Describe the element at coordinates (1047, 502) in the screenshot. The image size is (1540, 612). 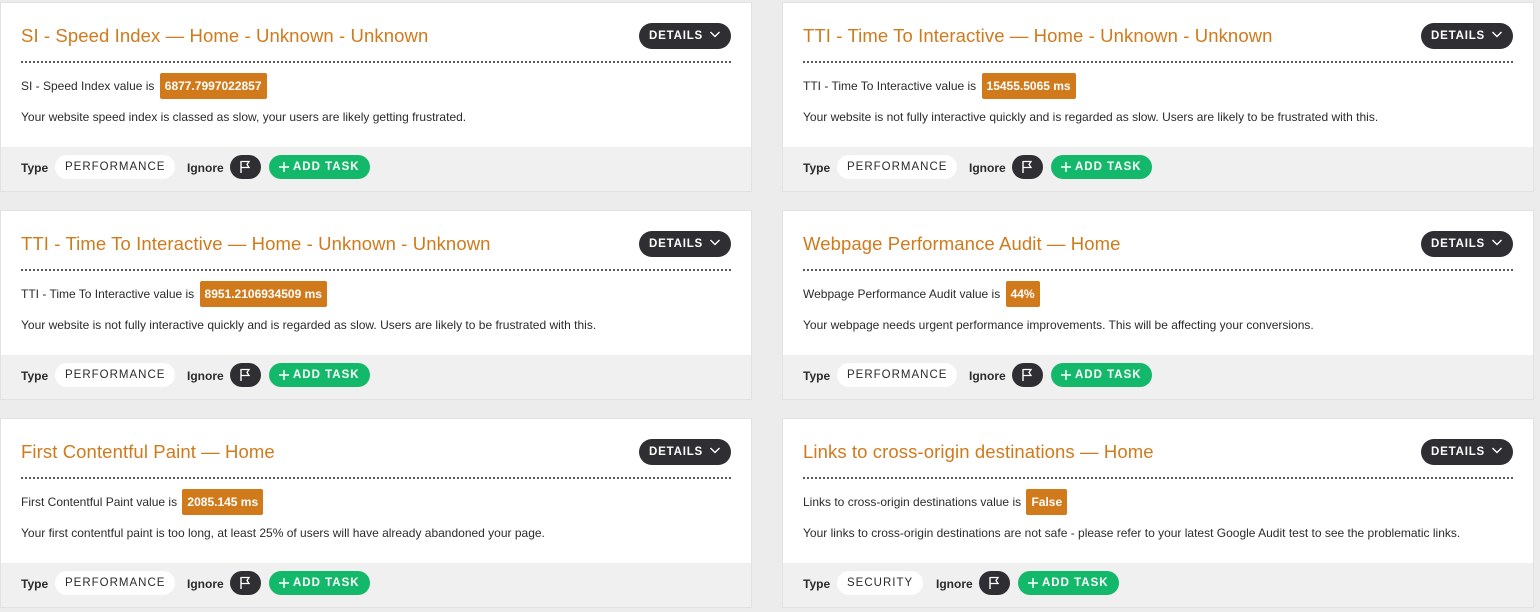
I see `value-badge: False` at that location.